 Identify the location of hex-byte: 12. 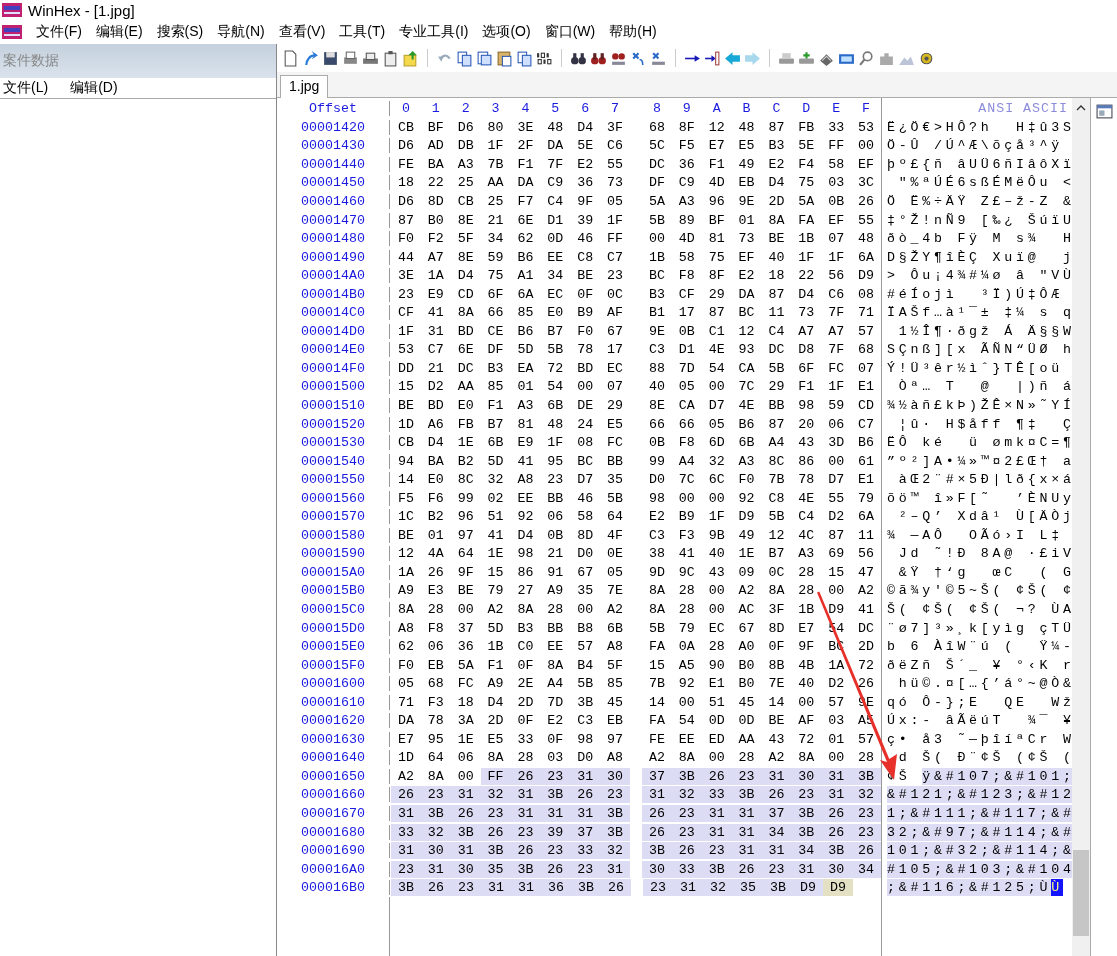
(776, 535).